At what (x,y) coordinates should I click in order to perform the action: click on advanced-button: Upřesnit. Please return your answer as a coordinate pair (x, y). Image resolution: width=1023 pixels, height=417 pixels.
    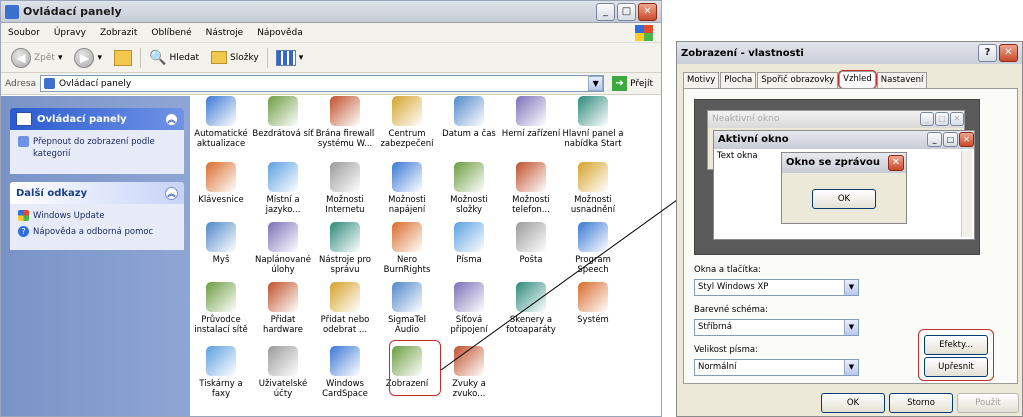
    Looking at the image, I should click on (956, 367).